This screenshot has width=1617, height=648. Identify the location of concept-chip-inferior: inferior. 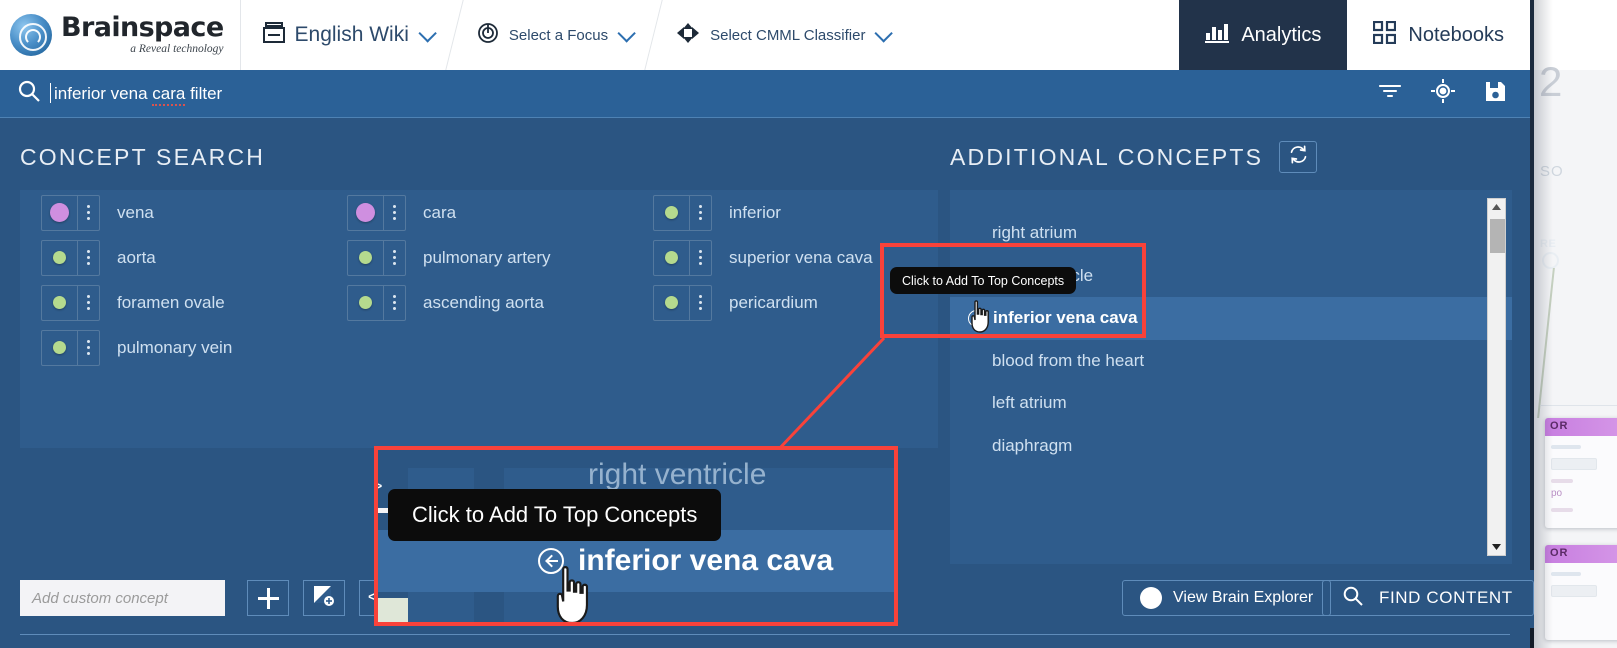
(785, 212).